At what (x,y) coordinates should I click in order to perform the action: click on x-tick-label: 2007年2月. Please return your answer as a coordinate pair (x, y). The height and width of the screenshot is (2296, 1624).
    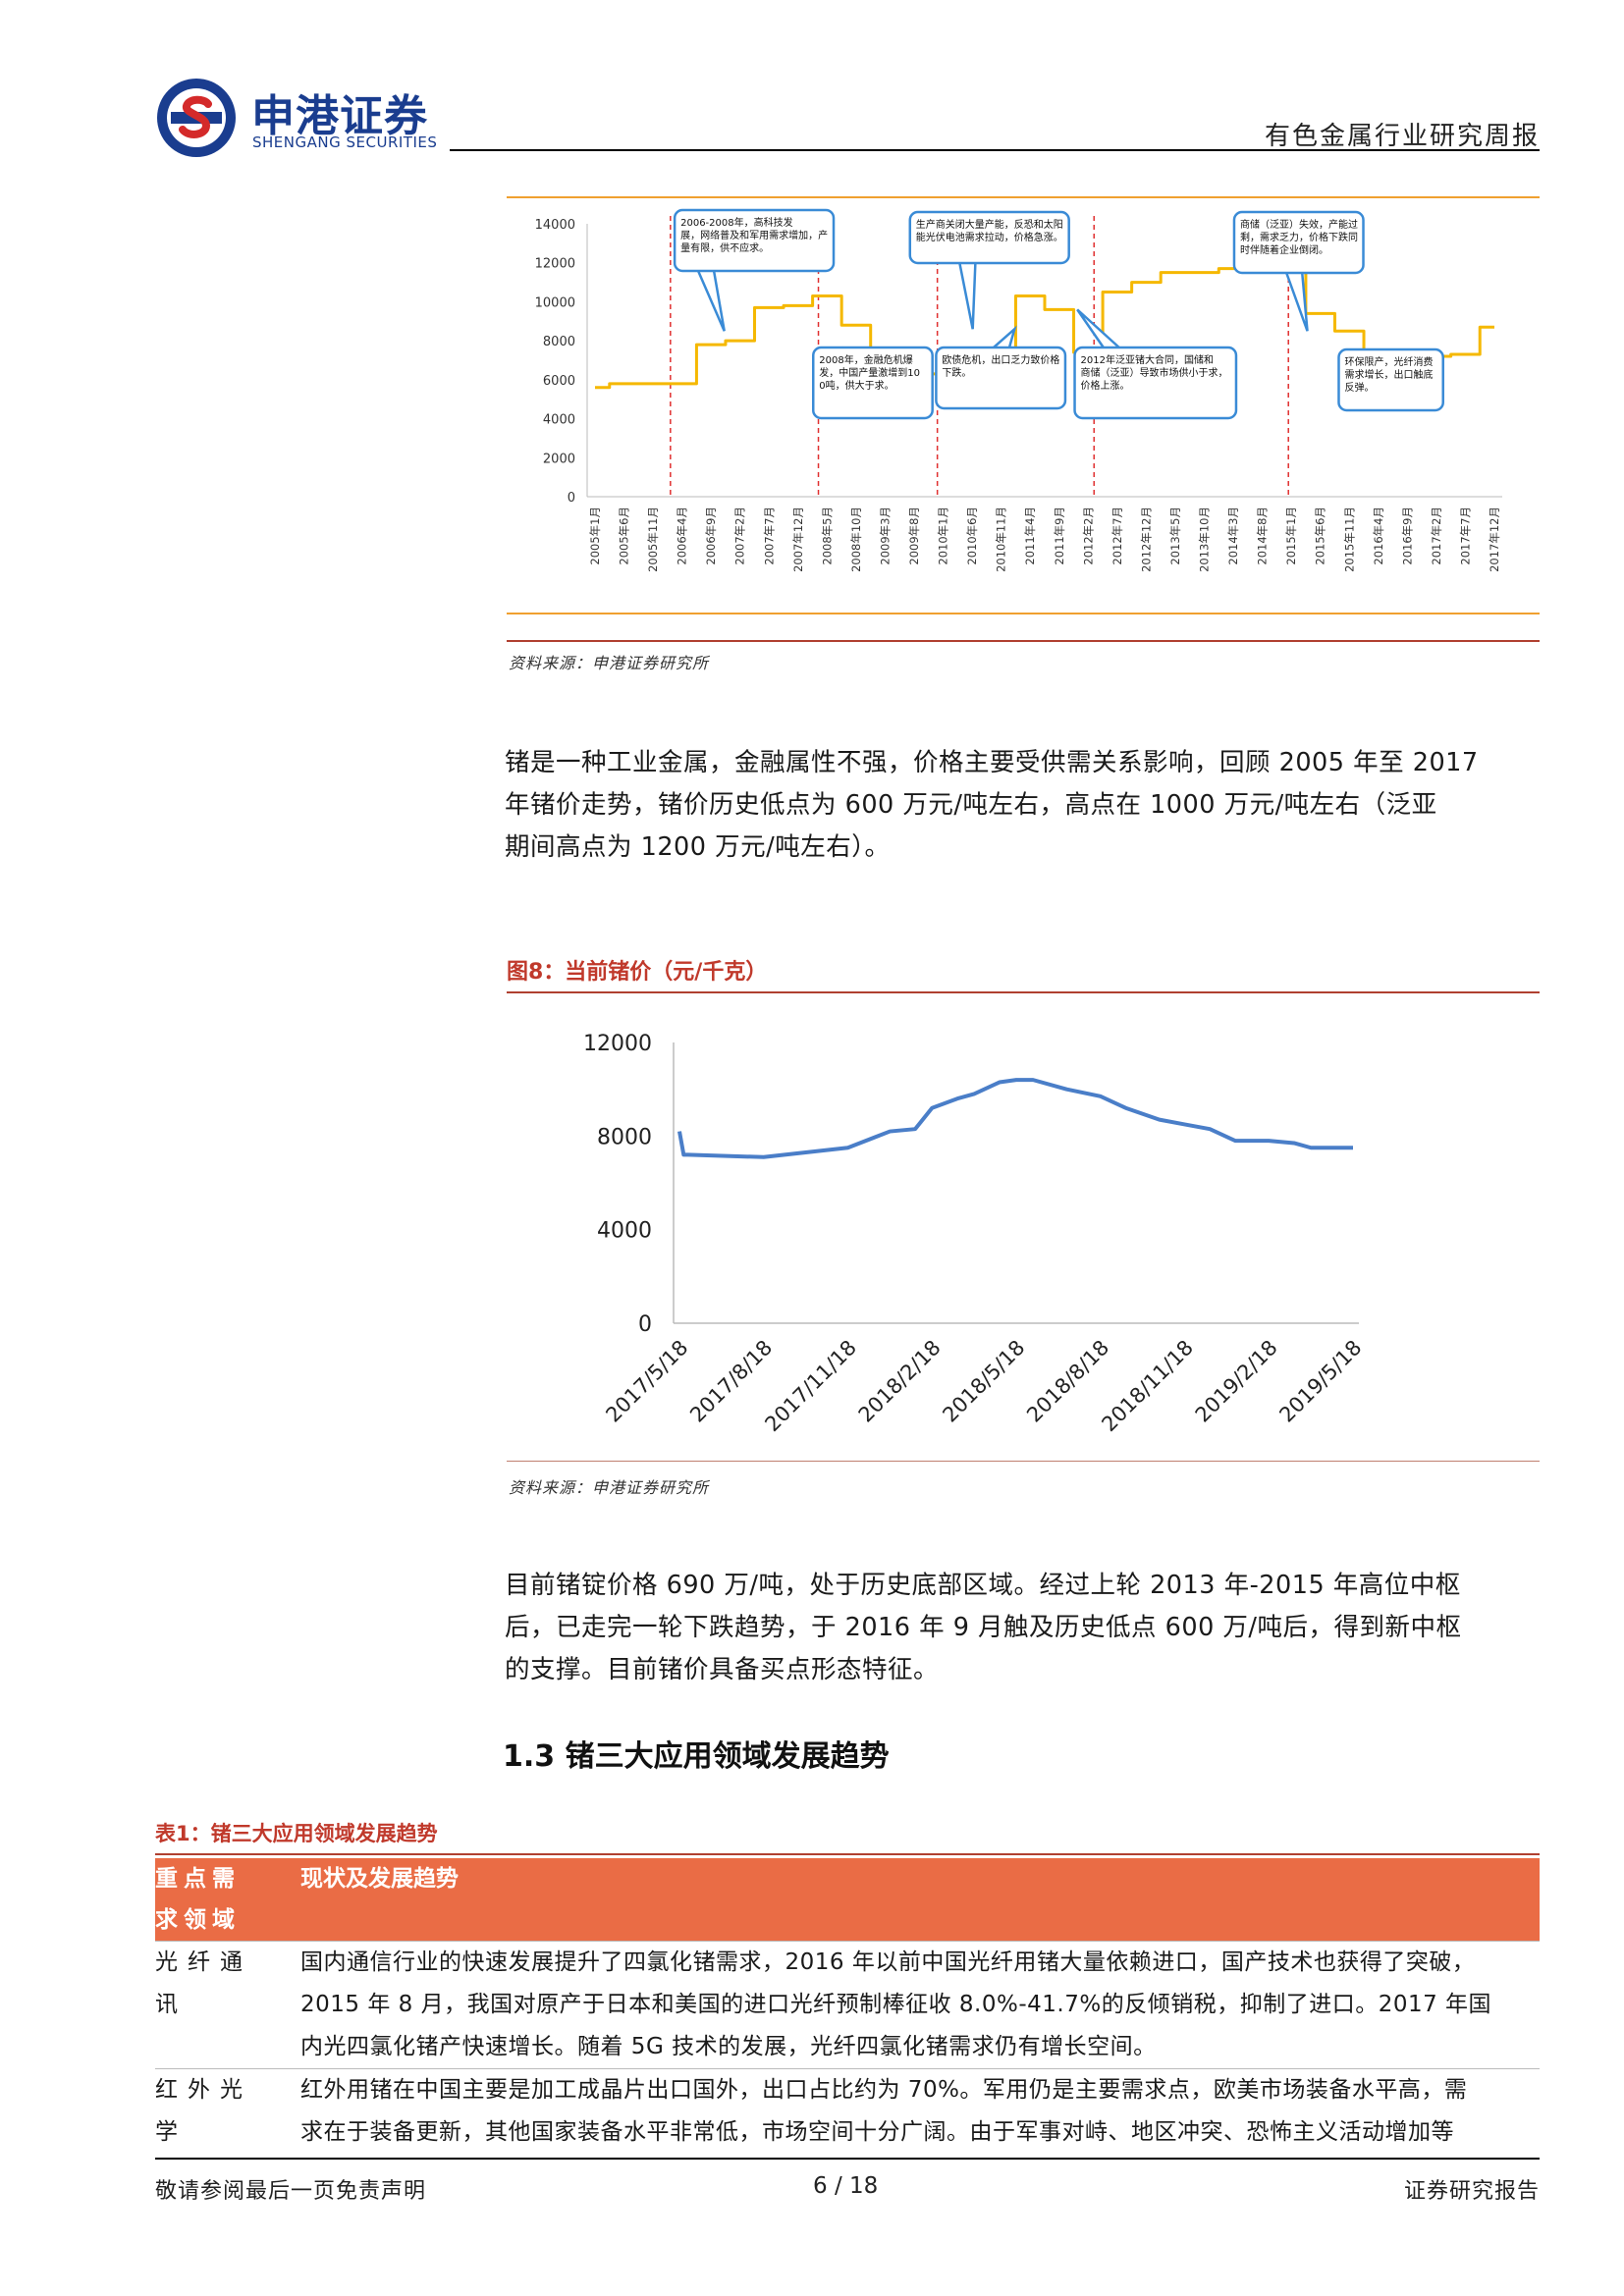
    Looking at the image, I should click on (740, 536).